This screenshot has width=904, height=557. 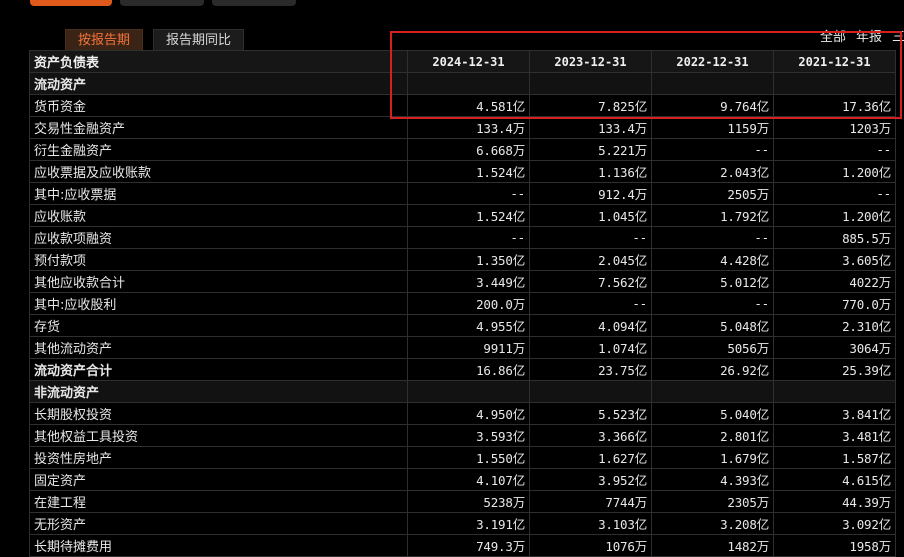 I want to click on table-row: 其中:应收股利 200.0万 -- -- 770.0万, so click(x=462, y=303).